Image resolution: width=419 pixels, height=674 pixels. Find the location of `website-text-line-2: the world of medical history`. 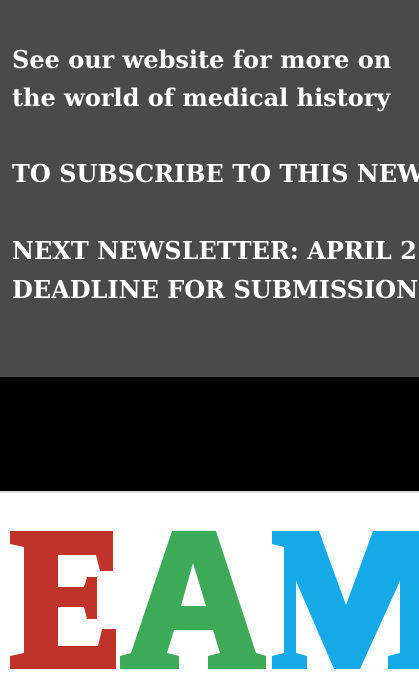

website-text-line-2: the world of medical history is located at coordinates (201, 97).